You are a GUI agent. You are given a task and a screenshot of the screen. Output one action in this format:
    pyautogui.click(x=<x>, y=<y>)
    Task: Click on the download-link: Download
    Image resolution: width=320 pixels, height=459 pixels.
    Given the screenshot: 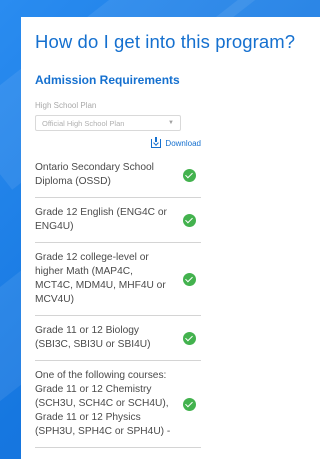 What is the action you would take?
    pyautogui.click(x=118, y=142)
    